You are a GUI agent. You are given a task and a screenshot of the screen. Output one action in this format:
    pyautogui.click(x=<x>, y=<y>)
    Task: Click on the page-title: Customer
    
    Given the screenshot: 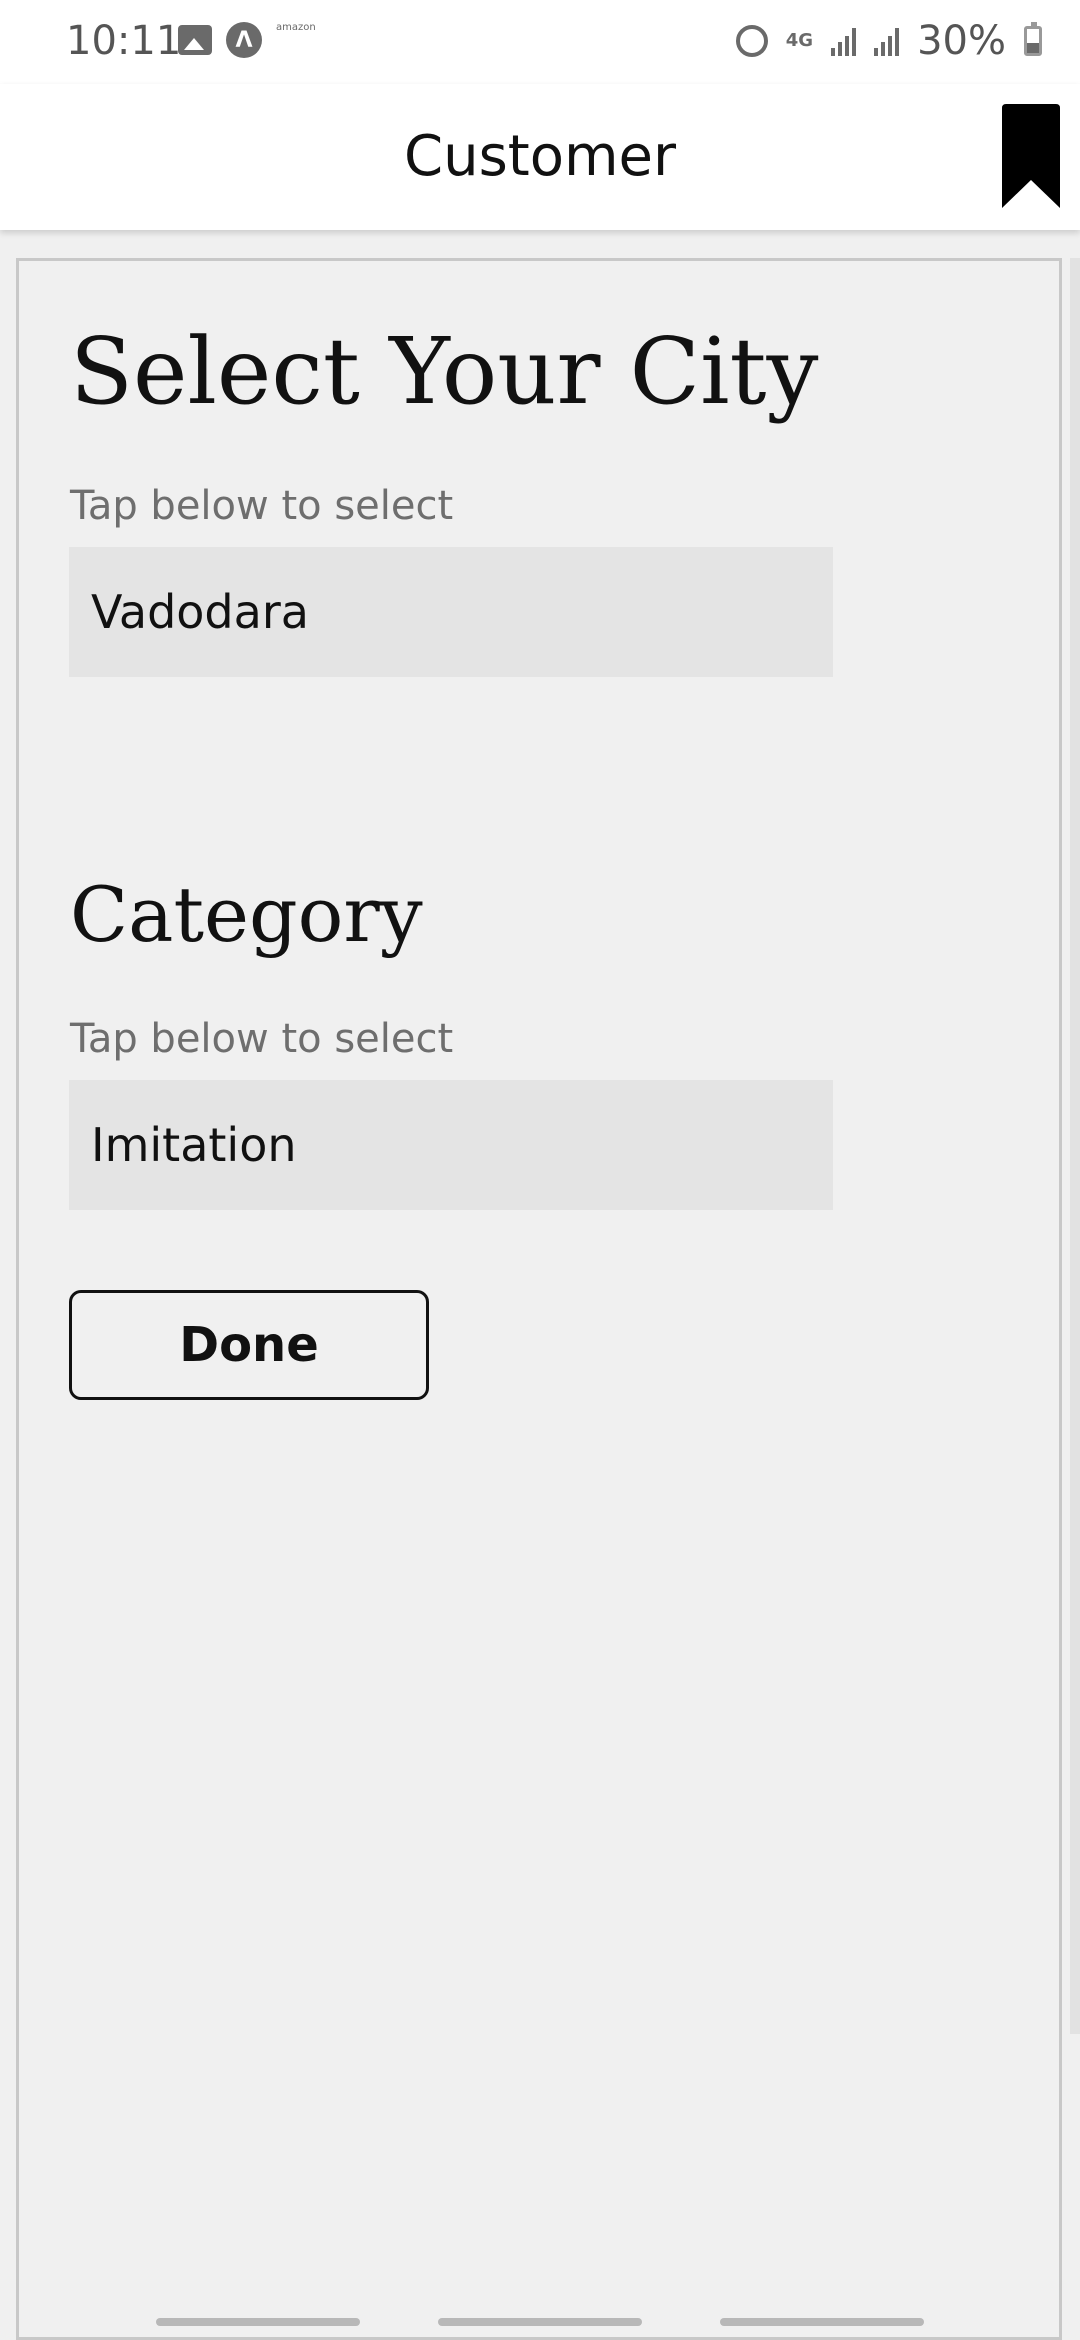 What is the action you would take?
    pyautogui.click(x=539, y=156)
    